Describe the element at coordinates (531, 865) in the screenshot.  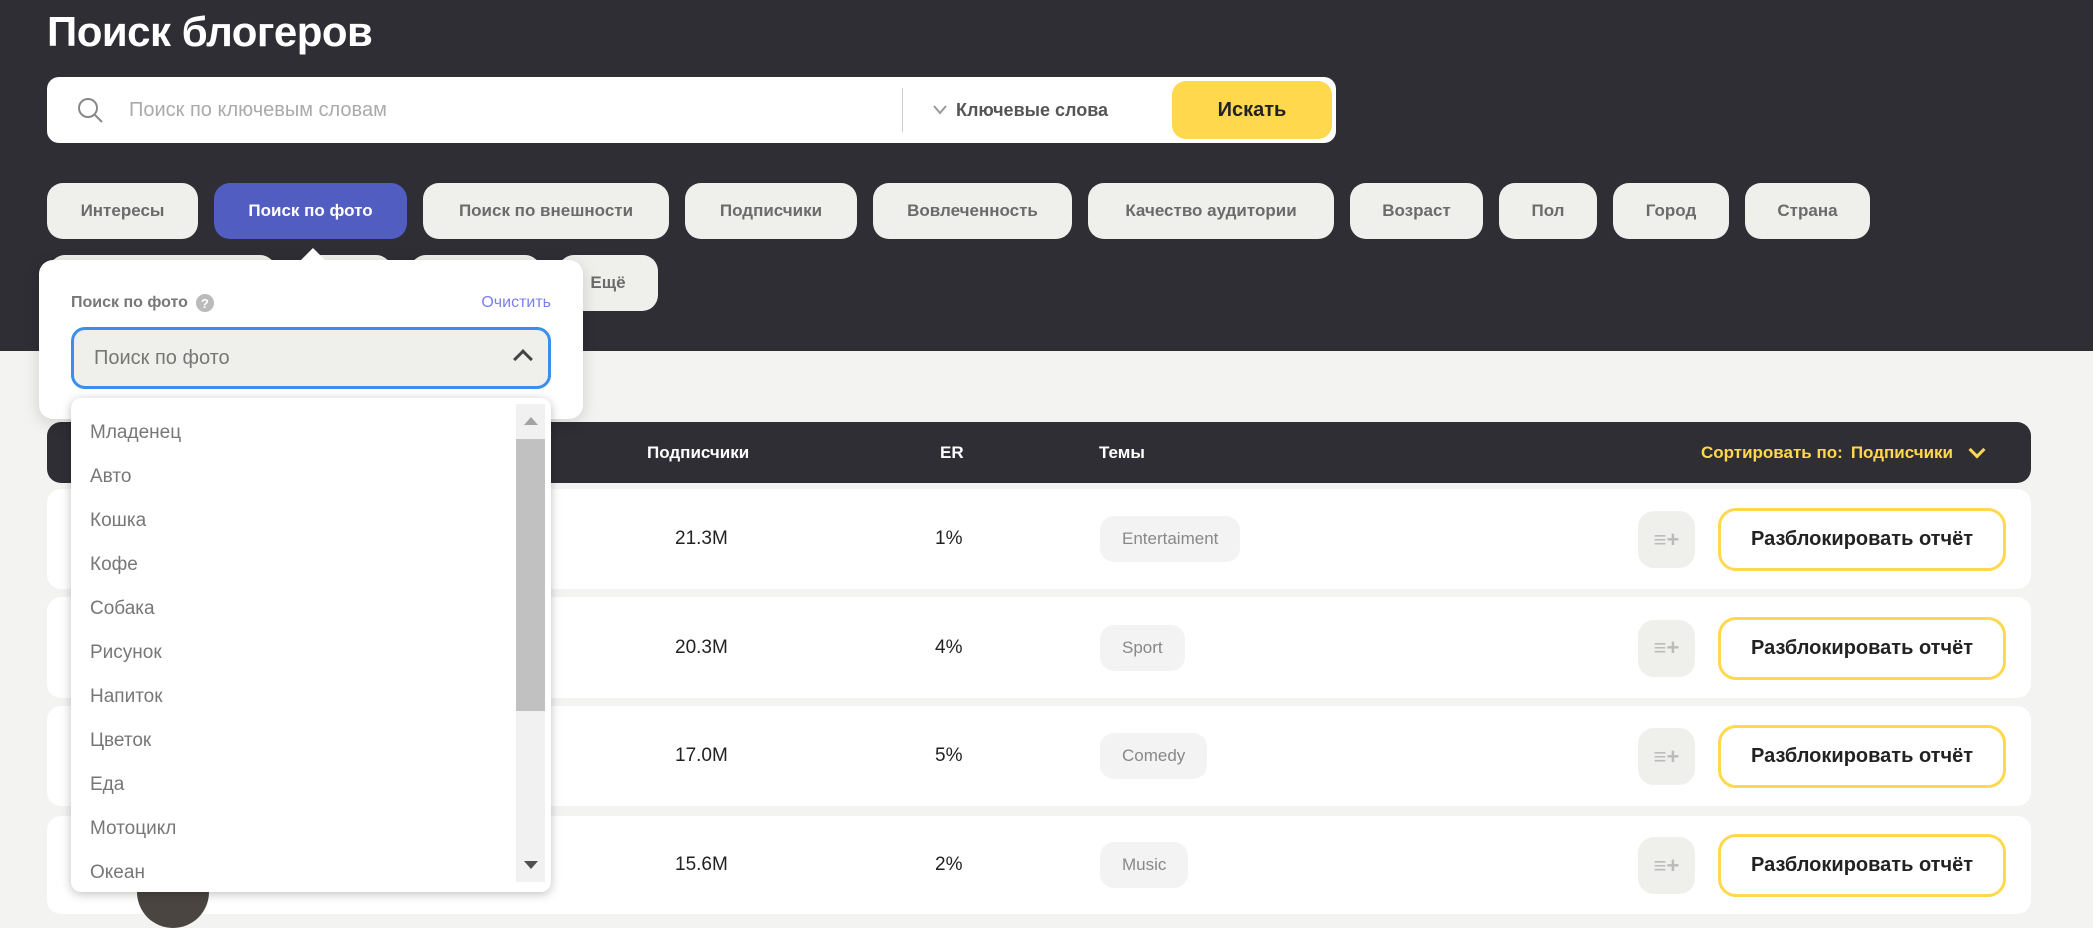
I see `scroll-down-arrow-icon` at that location.